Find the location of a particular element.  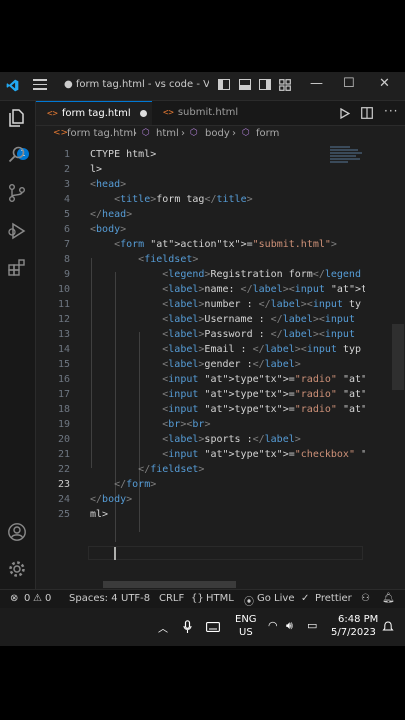

language-indicator-bottom: US is located at coordinates (246, 632).